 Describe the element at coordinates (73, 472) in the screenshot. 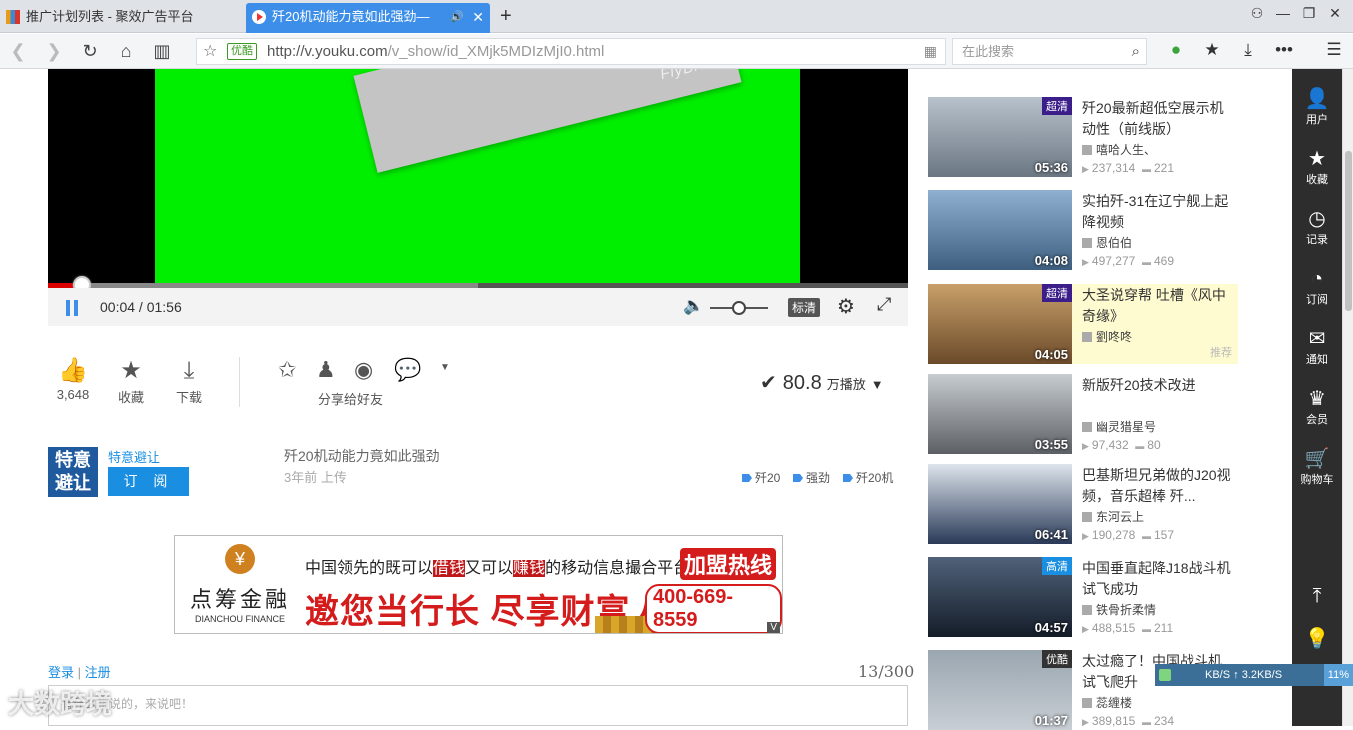

I see `channel-avatar: 特意避让` at that location.